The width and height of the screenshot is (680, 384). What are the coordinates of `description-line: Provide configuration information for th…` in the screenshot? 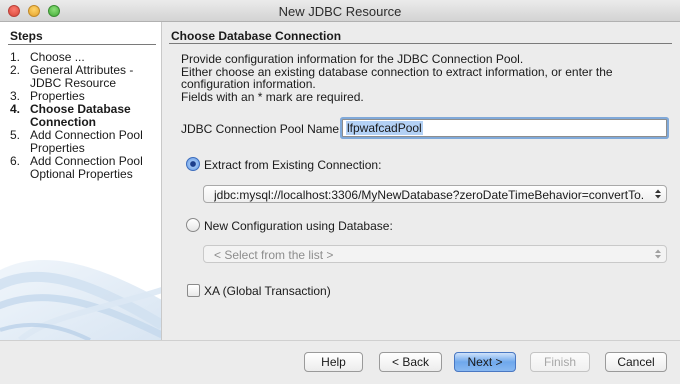 It's located at (352, 59).